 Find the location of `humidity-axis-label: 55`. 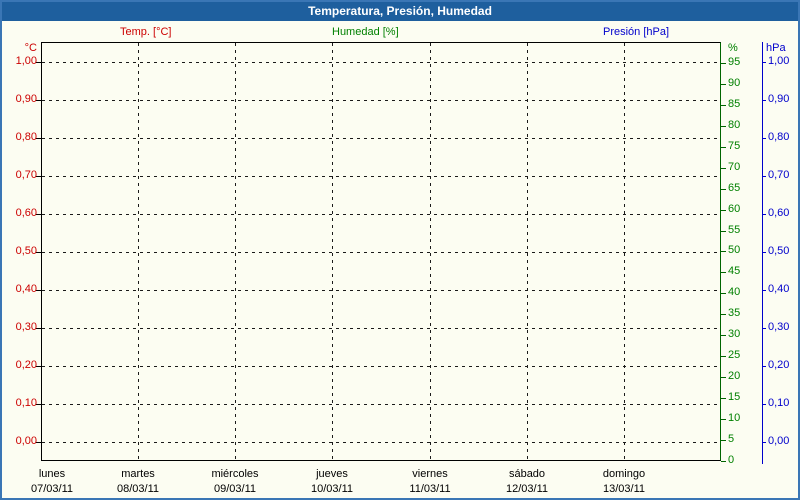

humidity-axis-label: 55 is located at coordinates (734, 230).